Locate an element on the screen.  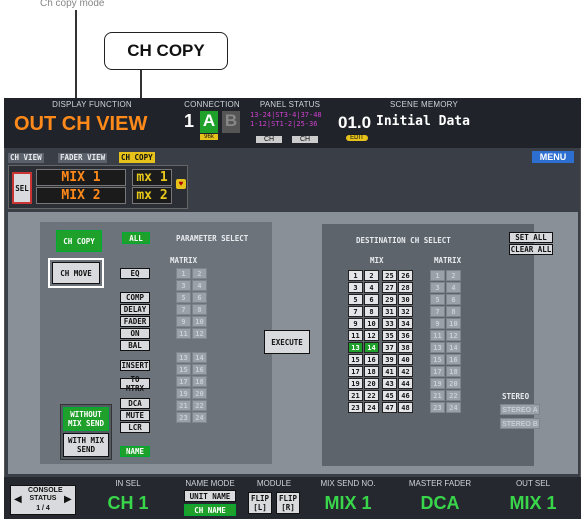
ch-name-button: CH NAME is located at coordinates (210, 510).